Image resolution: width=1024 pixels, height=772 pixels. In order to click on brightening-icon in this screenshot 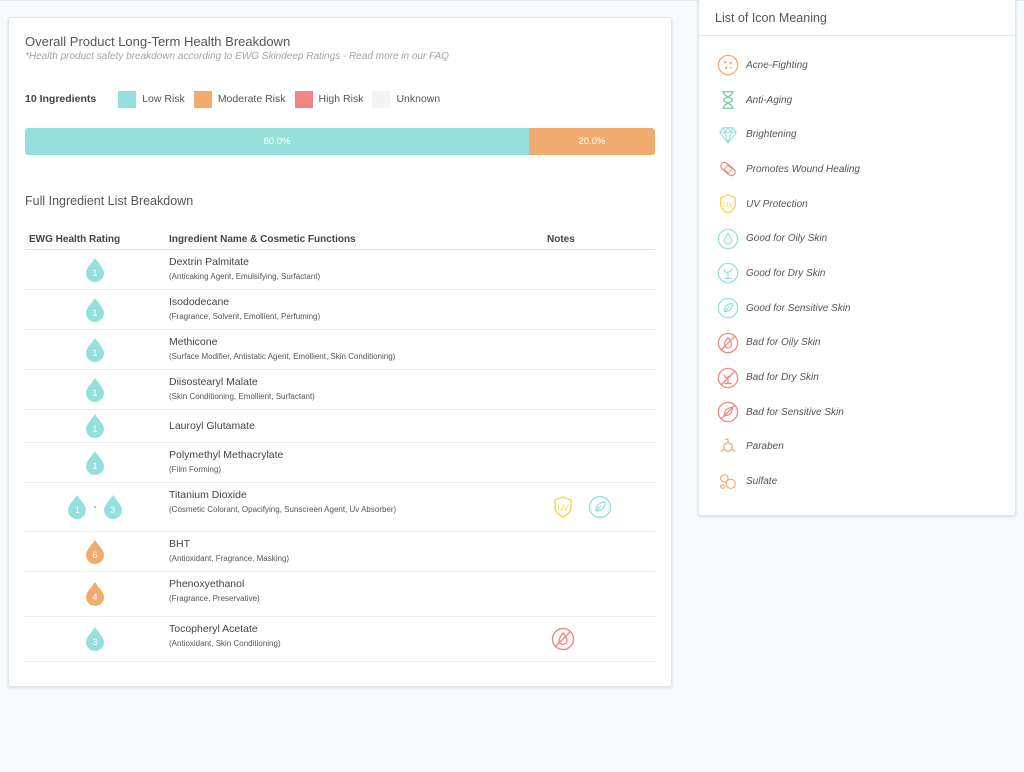, I will do `click(731, 135)`.